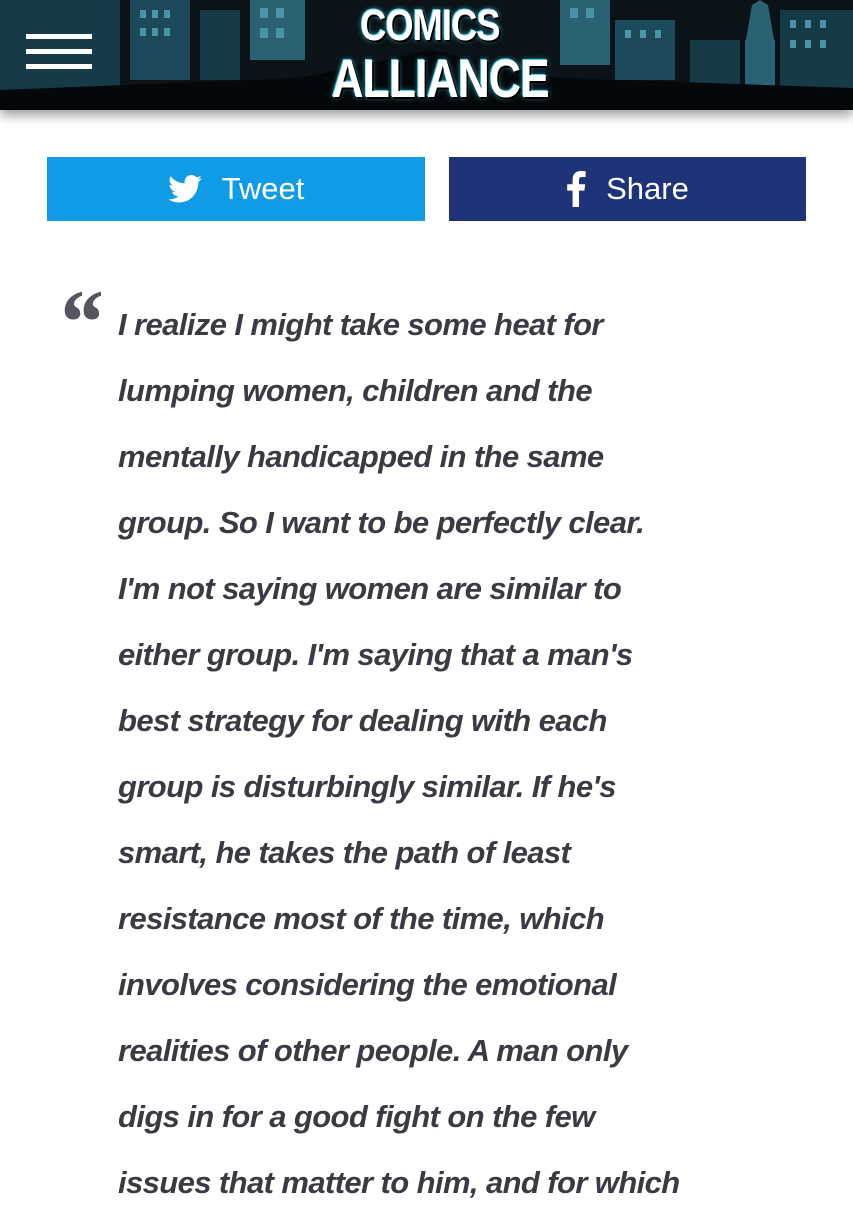 The width and height of the screenshot is (853, 1216). I want to click on quote-mark: “, so click(79, 322).